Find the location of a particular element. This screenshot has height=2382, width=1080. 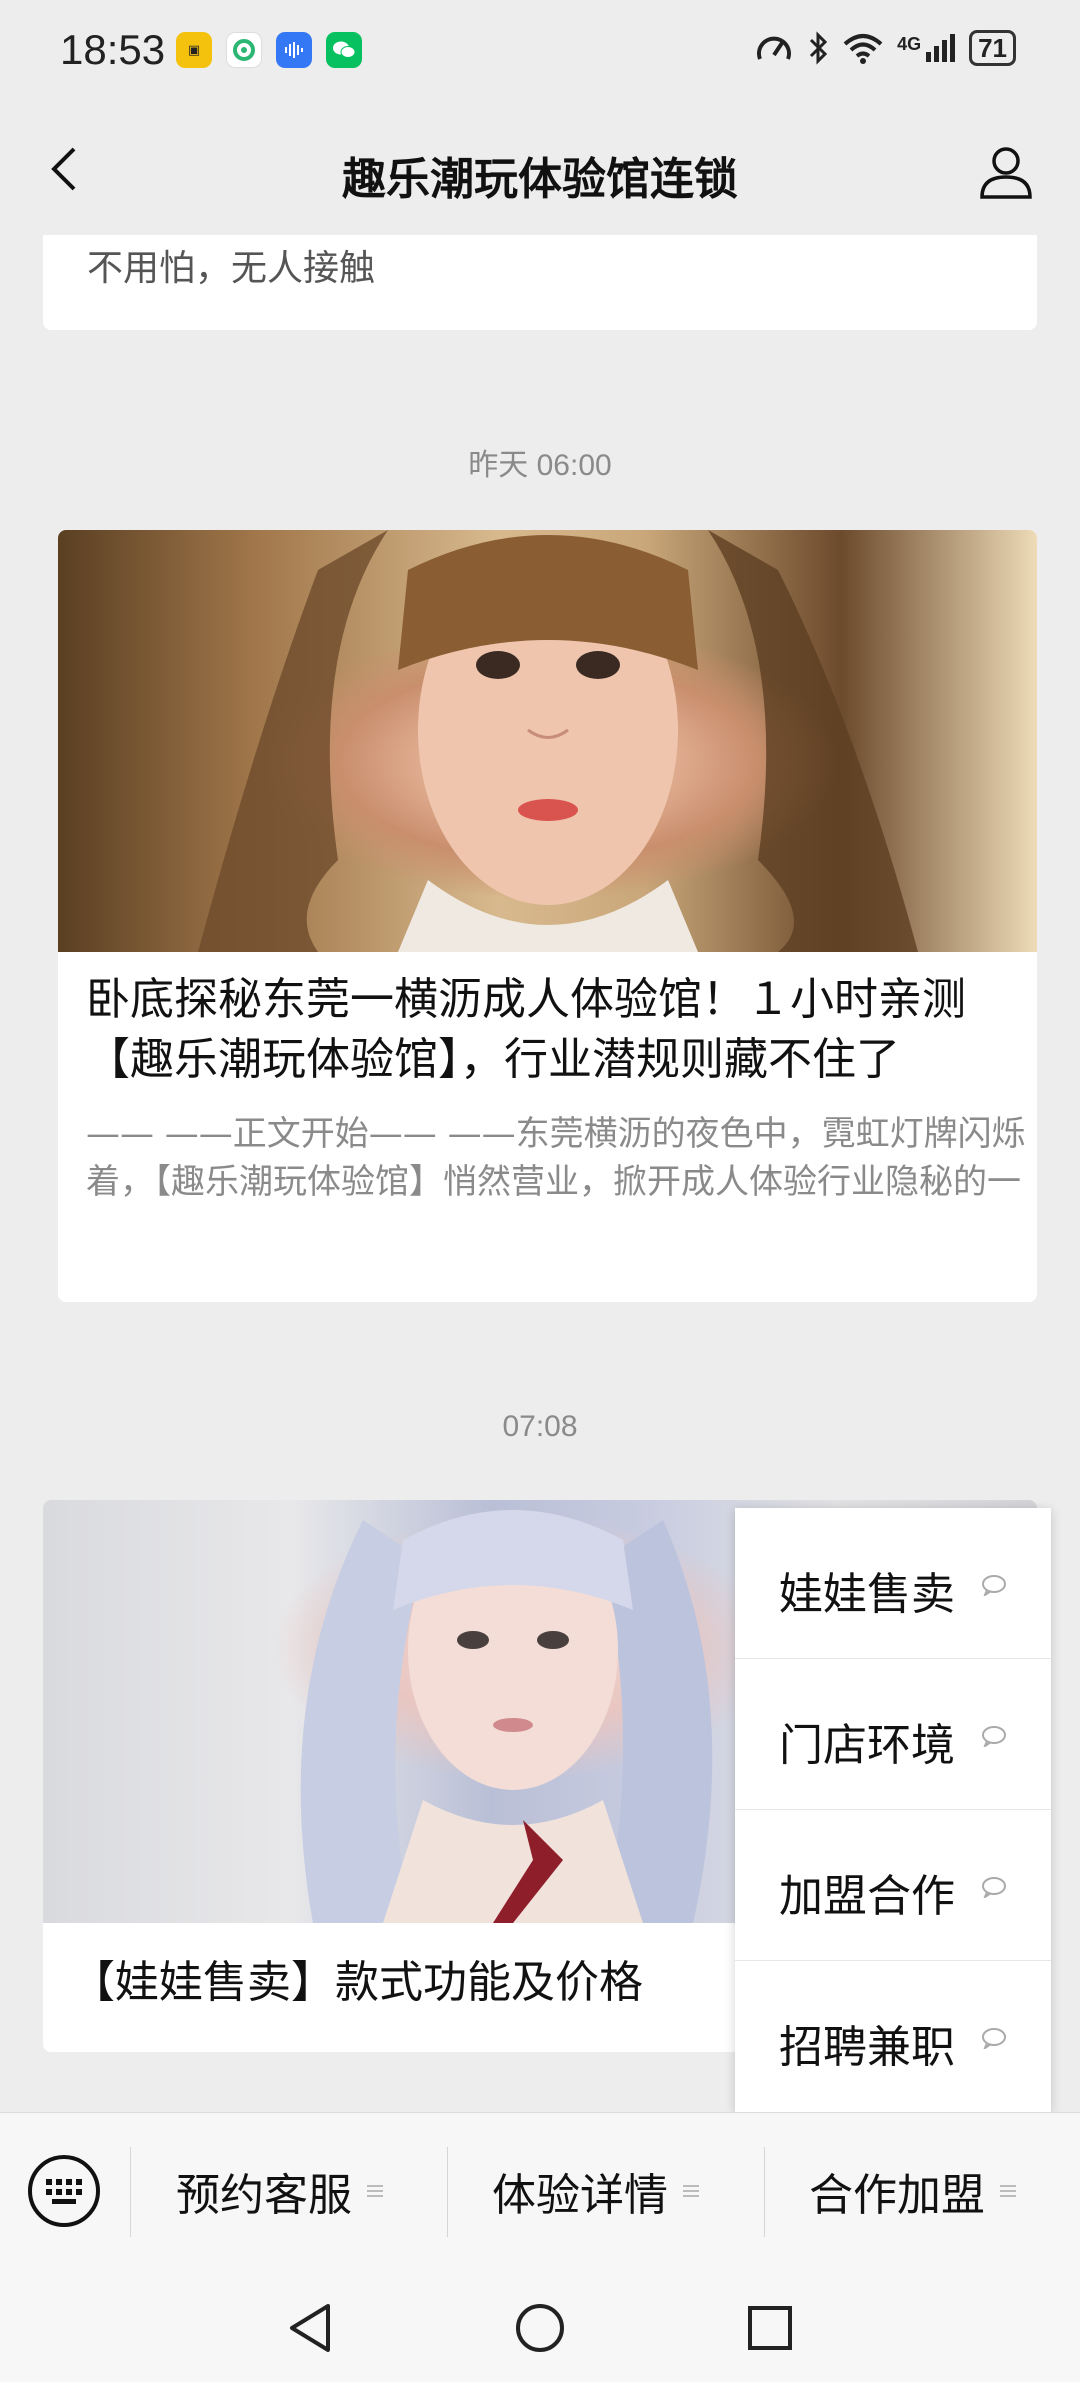

notification-app-icon: ▣ is located at coordinates (194, 50).